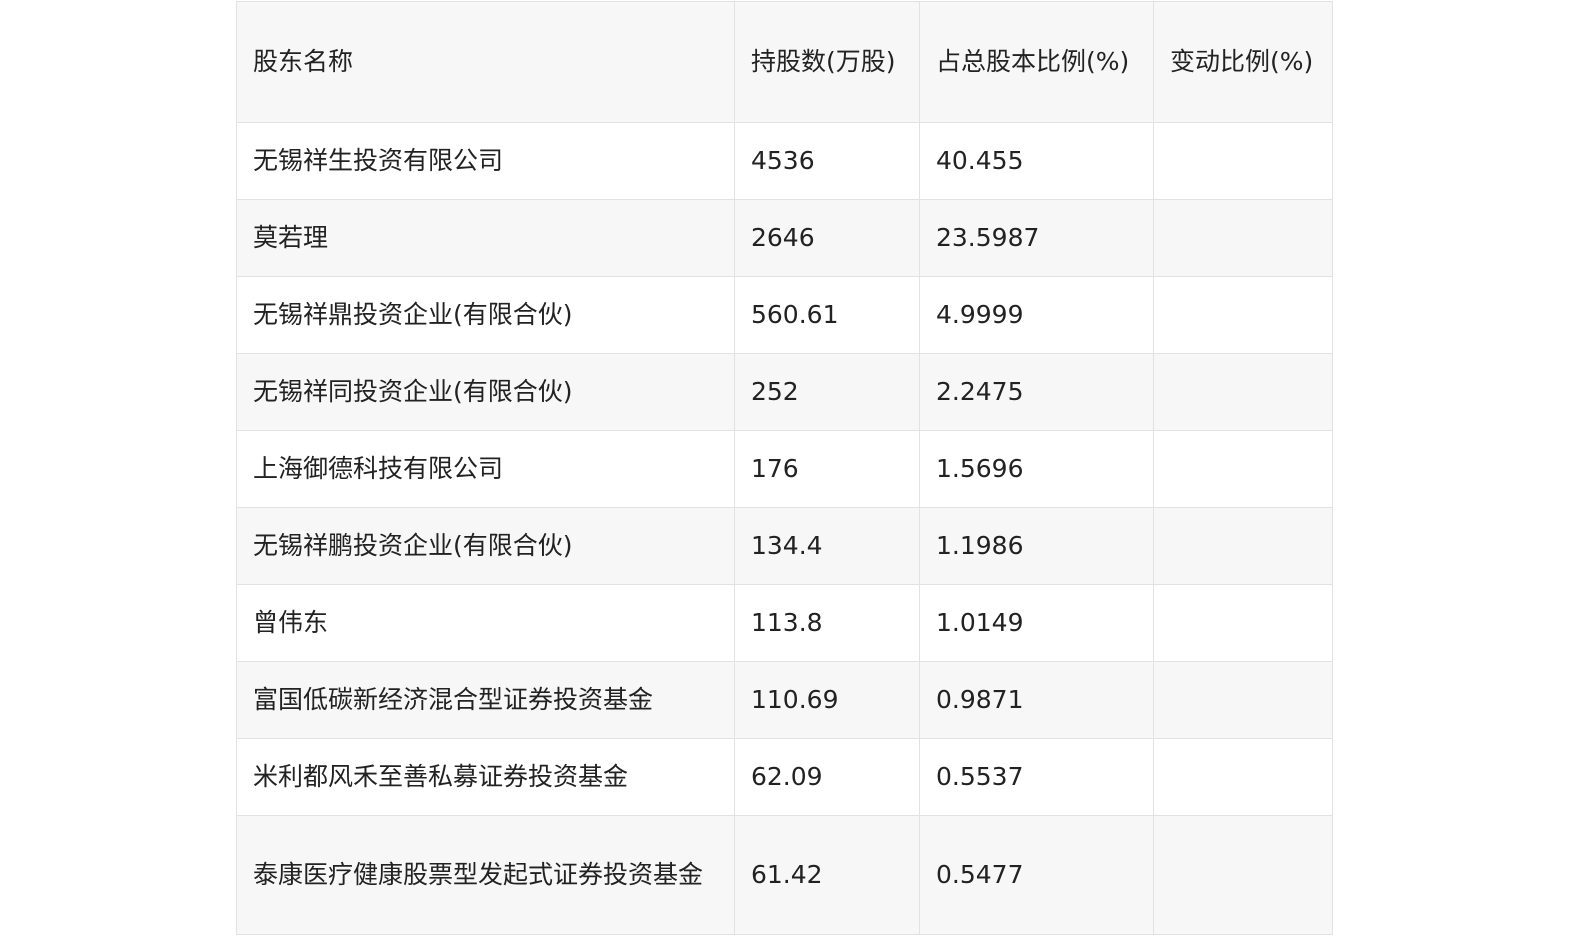 The image size is (1574, 948). What do you see at coordinates (827, 392) in the screenshot?
I see `cell-shares-held: 252` at bounding box center [827, 392].